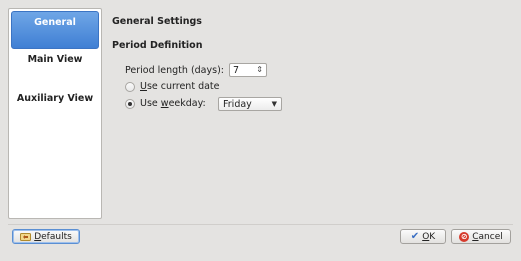  I want to click on footer-divider, so click(260, 224).